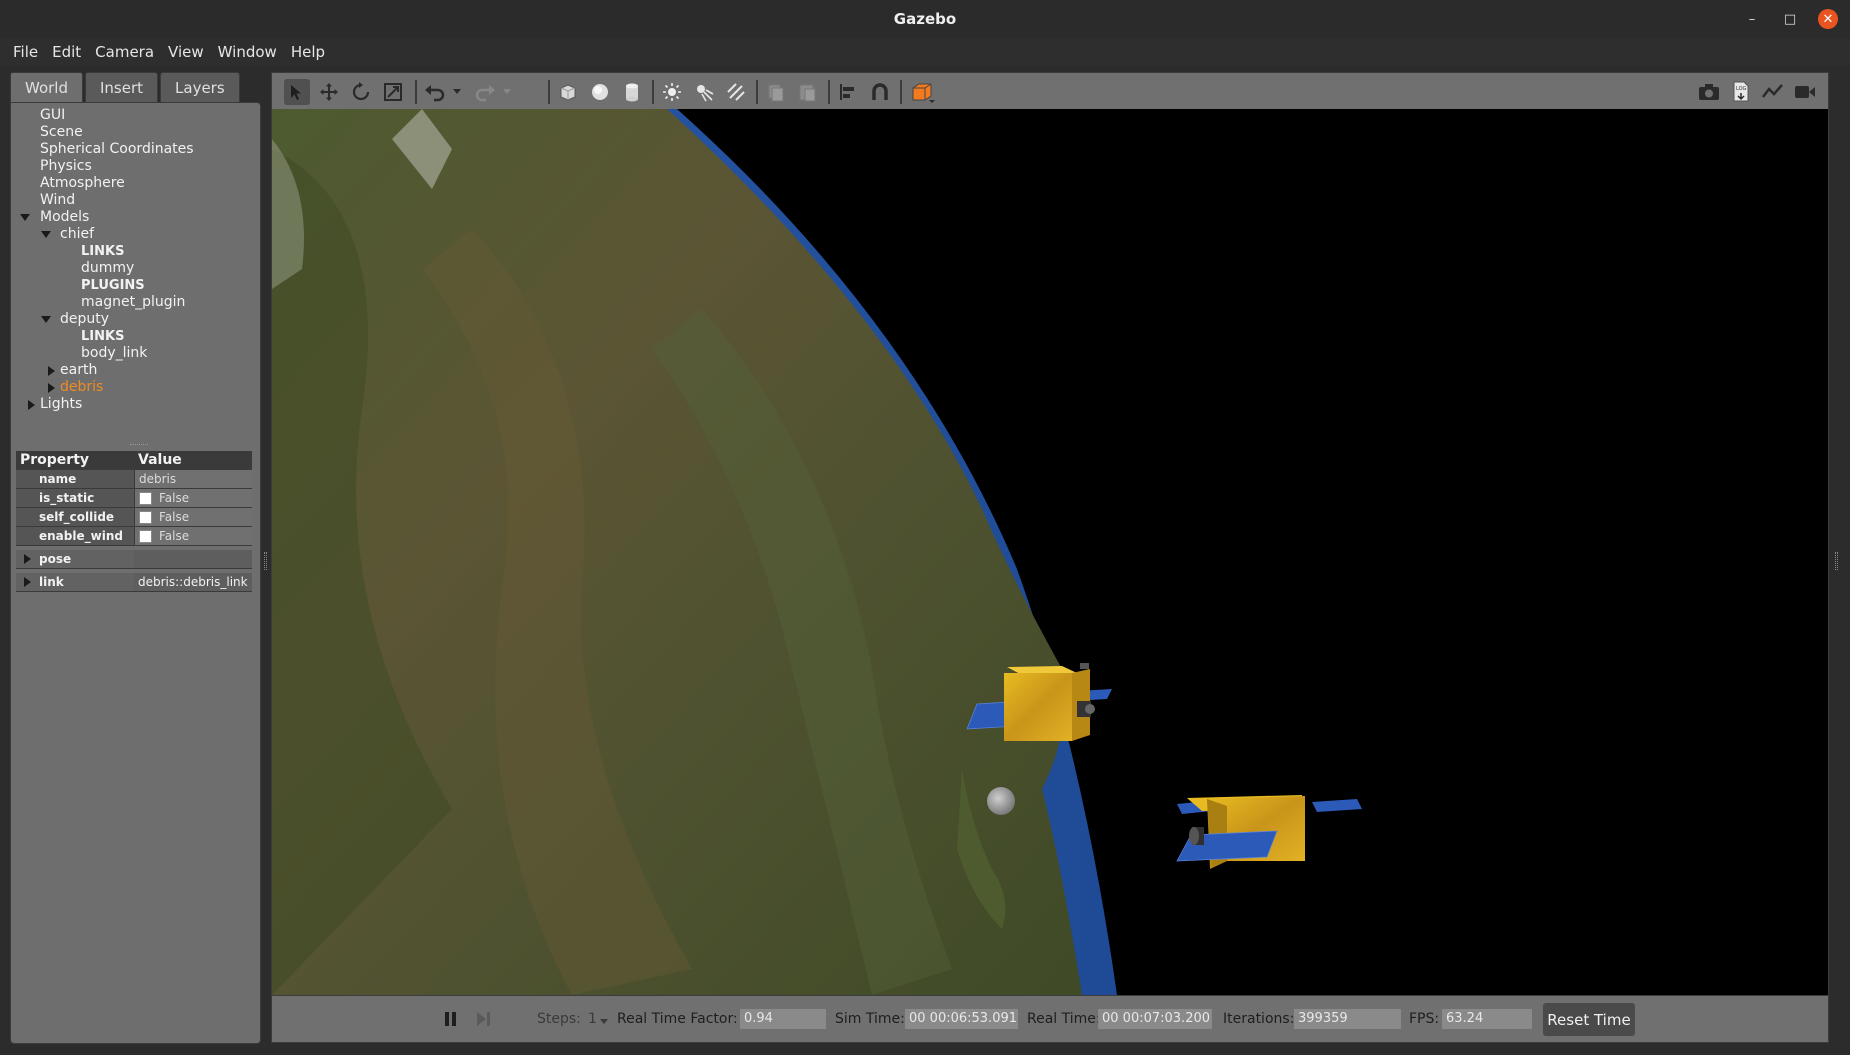 The height and width of the screenshot is (1055, 1850). Describe the element at coordinates (145, 517) in the screenshot. I see `self-collide-checkbox` at that location.